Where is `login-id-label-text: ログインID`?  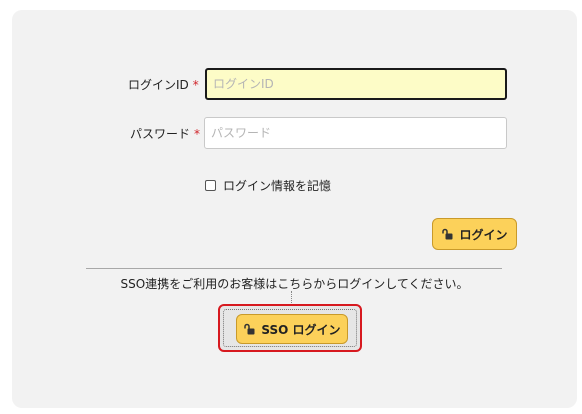
login-id-label-text: ログインID is located at coordinates (158, 85).